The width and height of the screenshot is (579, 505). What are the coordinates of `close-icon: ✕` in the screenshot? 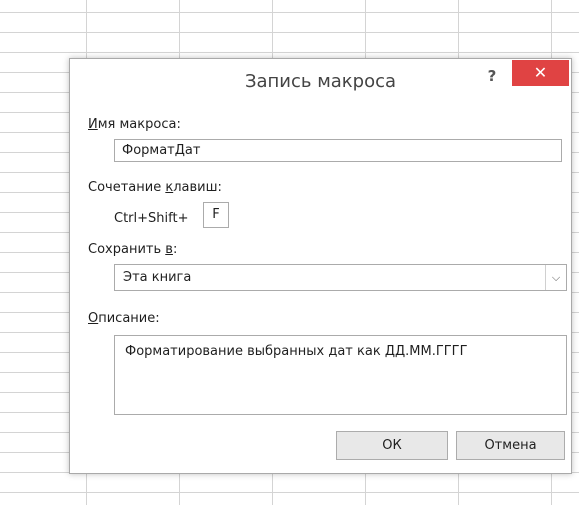 It's located at (540, 72).